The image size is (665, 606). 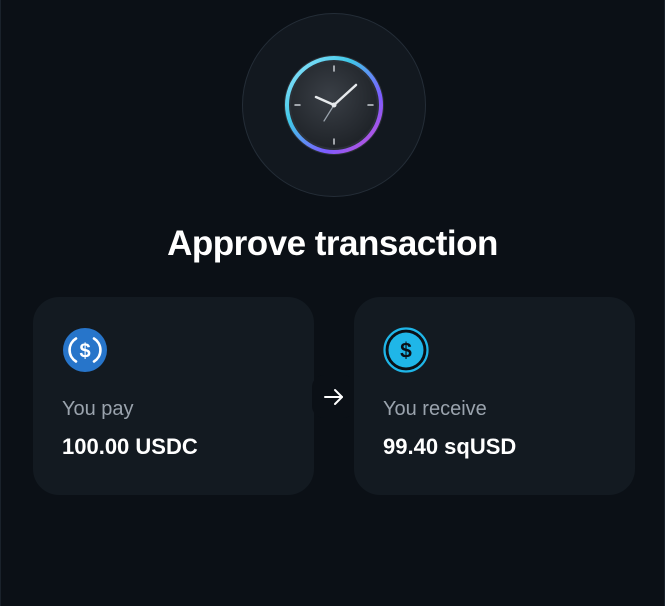 I want to click on receive-amount: 99.40 sqUSD, so click(x=450, y=446).